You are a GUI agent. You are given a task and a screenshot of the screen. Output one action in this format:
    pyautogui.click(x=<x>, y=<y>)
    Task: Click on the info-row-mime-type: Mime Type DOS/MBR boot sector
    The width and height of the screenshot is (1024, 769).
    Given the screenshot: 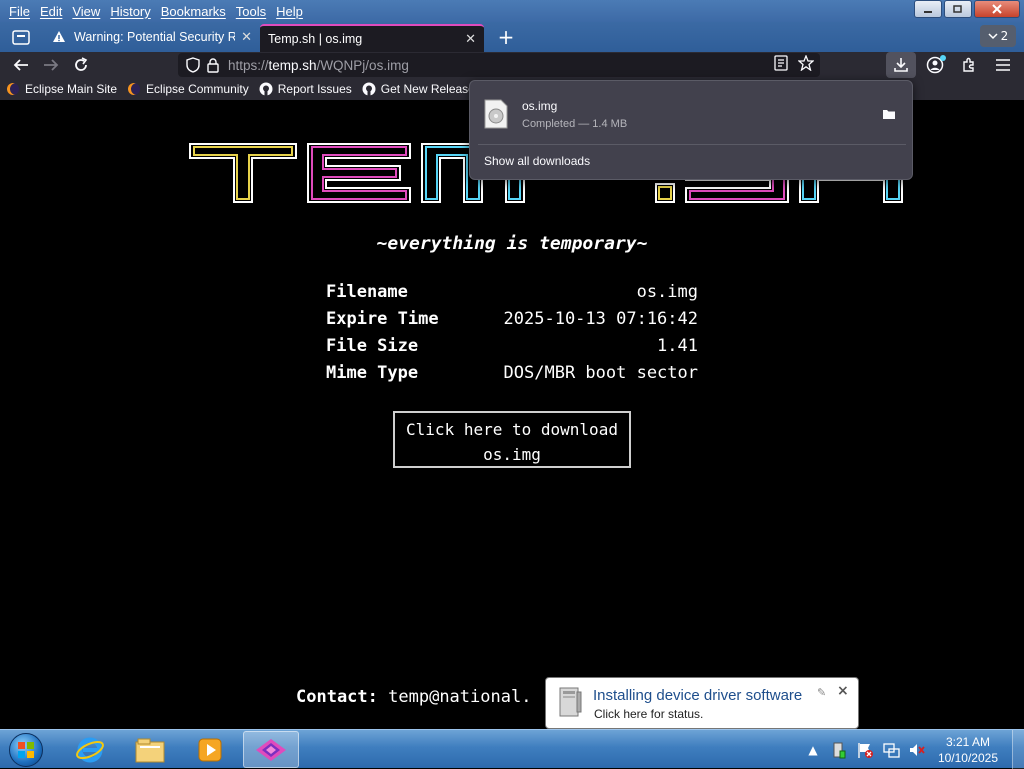 What is the action you would take?
    pyautogui.click(x=512, y=372)
    